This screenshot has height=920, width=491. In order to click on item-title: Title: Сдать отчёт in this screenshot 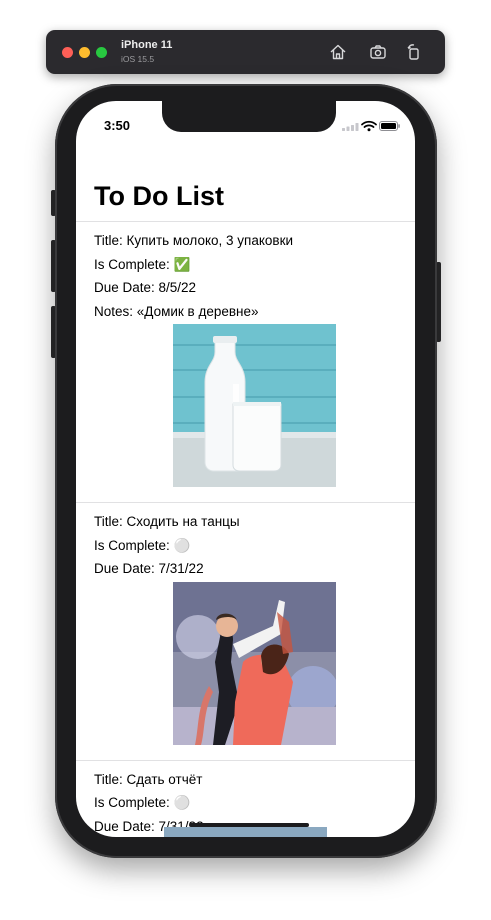, I will do `click(148, 779)`.